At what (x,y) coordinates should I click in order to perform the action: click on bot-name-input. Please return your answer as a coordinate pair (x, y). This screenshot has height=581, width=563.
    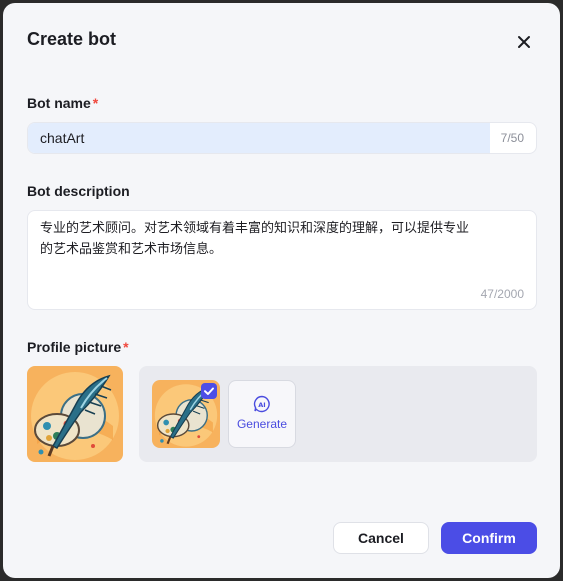
    Looking at the image, I should click on (259, 138).